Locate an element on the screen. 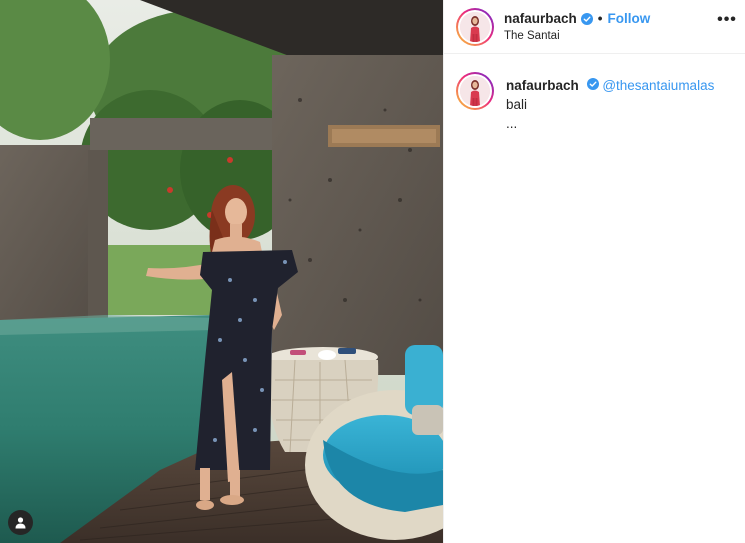 The width and height of the screenshot is (745, 543). user-tag-icon is located at coordinates (20, 523).